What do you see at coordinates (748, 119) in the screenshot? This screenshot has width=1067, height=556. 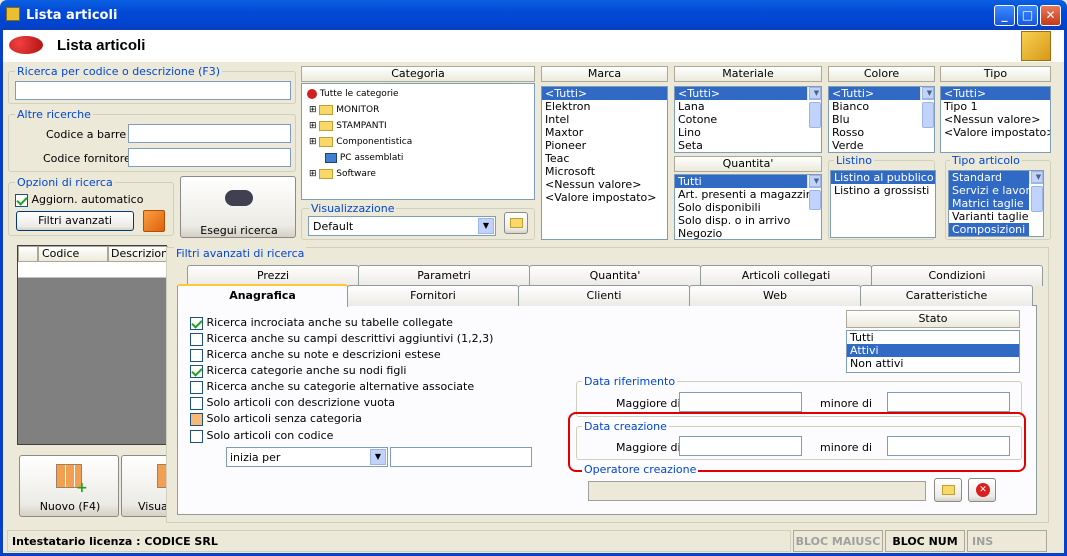 I see `materiale-list: <Tutti> Lana Cotone Lino Seta ▲▼` at bounding box center [748, 119].